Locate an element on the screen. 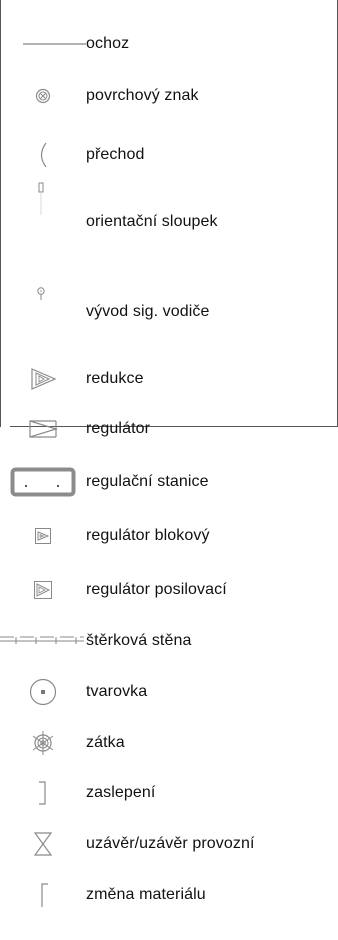 The image size is (338, 940). legend-label: regulační stanice is located at coordinates (147, 481).